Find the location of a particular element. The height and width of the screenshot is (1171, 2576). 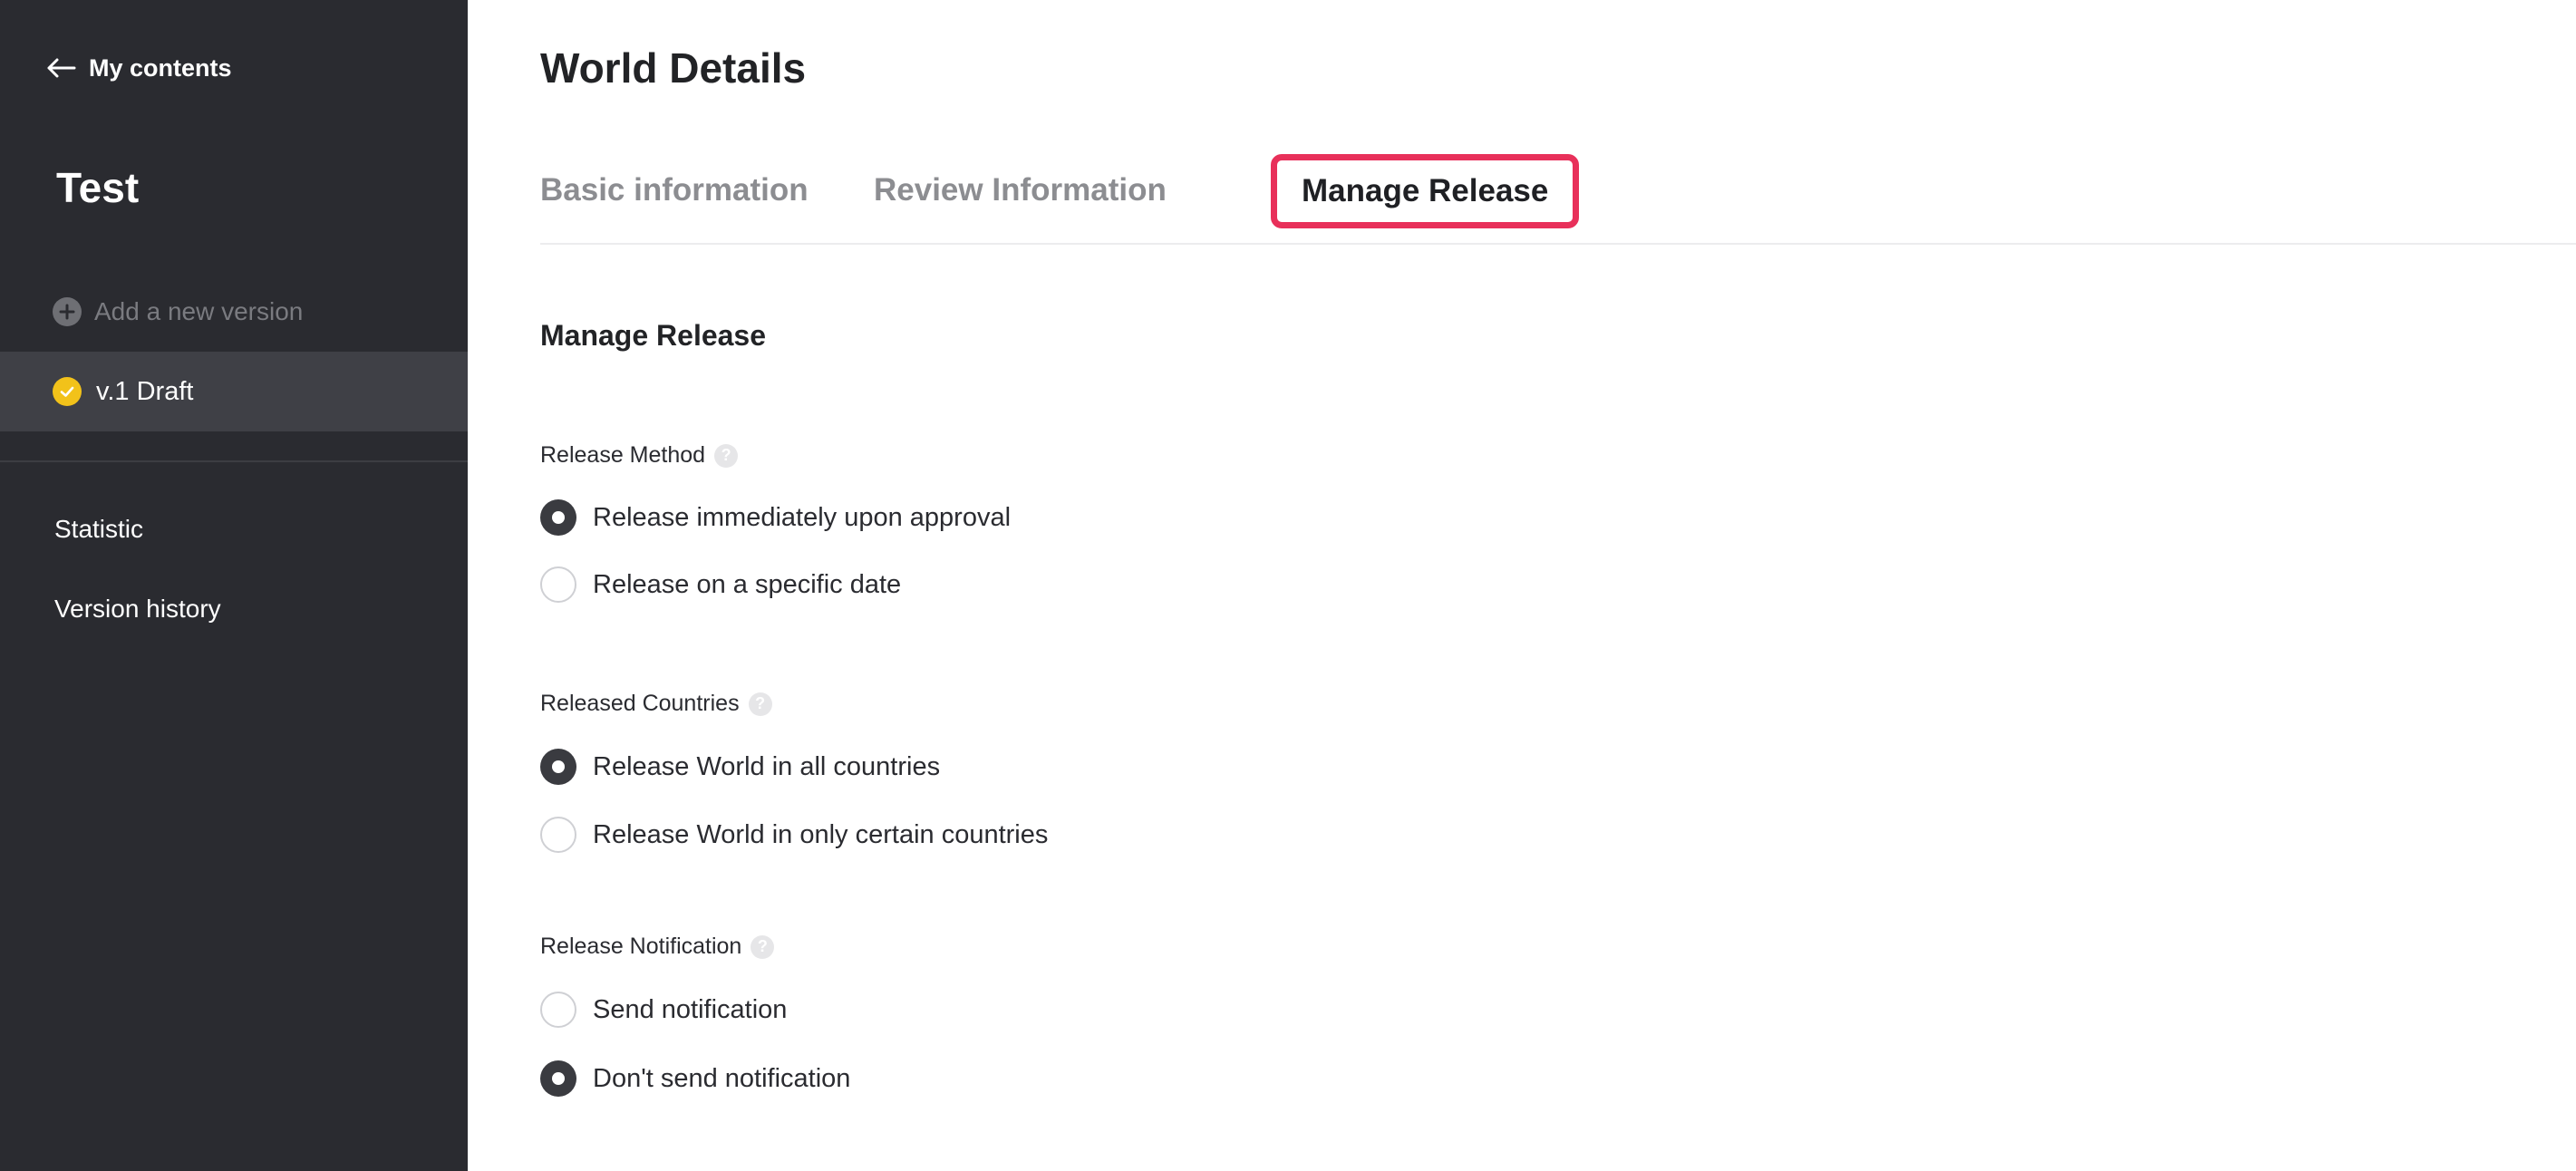

radio-dont-send-notification: Don't send notification is located at coordinates (695, 1079).